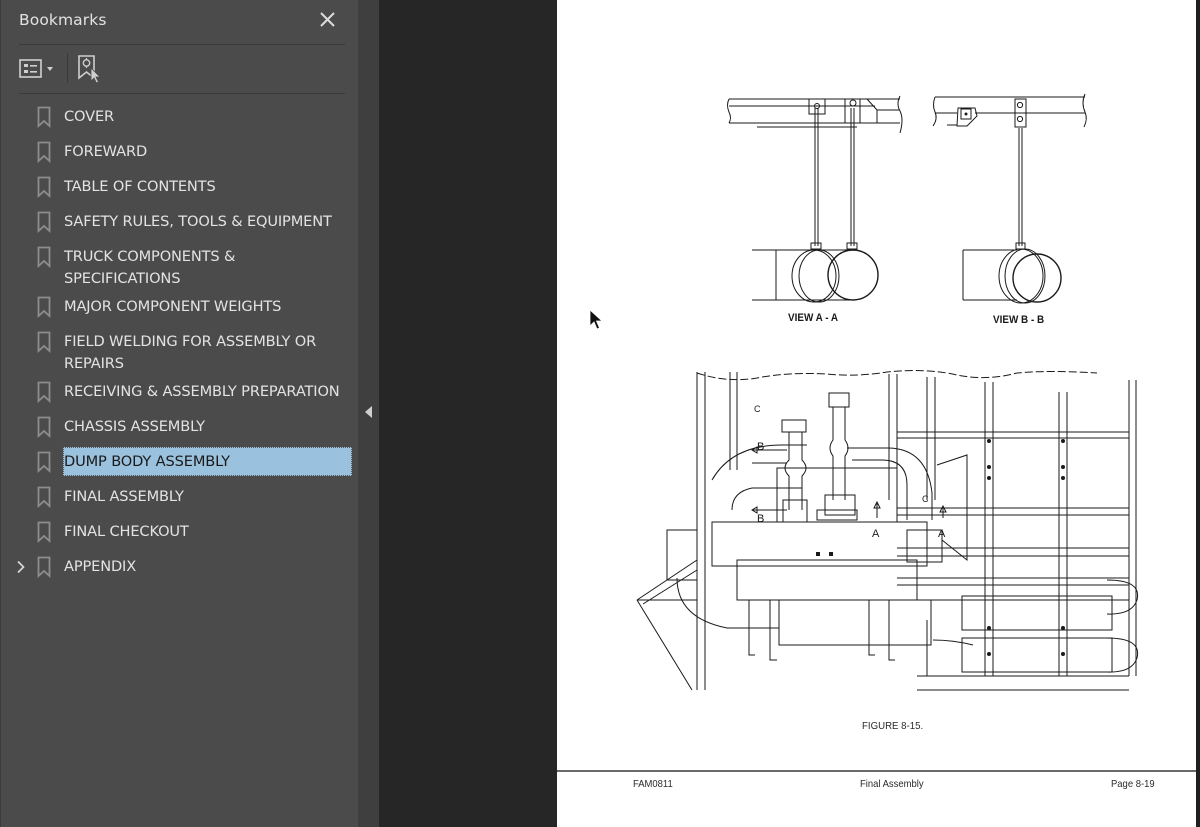 The width and height of the screenshot is (1200, 827). Describe the element at coordinates (653, 784) in the screenshot. I see `footer-doc-code: FAM0811` at that location.